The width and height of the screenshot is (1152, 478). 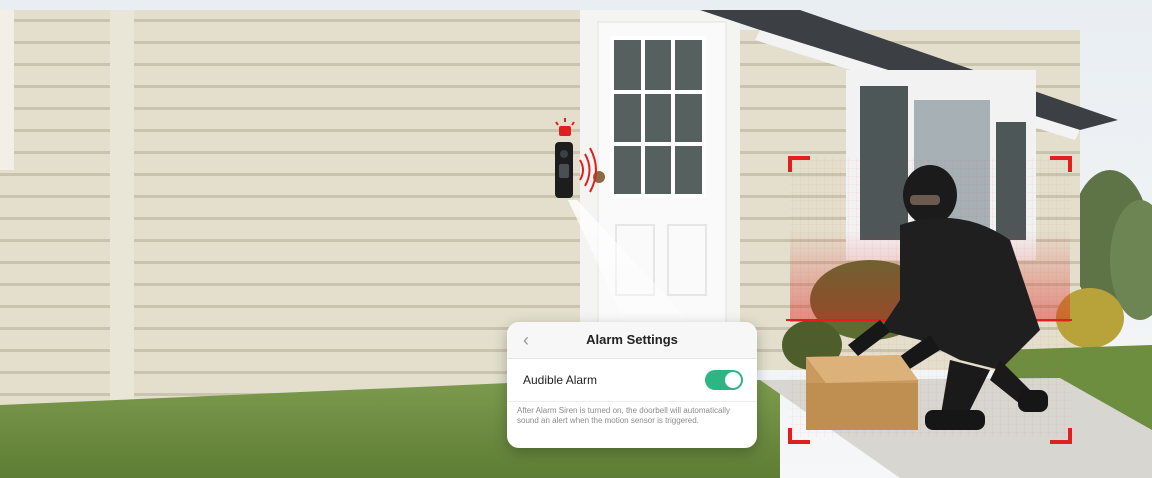 I want to click on card-title: Alarm Settings, so click(x=632, y=339).